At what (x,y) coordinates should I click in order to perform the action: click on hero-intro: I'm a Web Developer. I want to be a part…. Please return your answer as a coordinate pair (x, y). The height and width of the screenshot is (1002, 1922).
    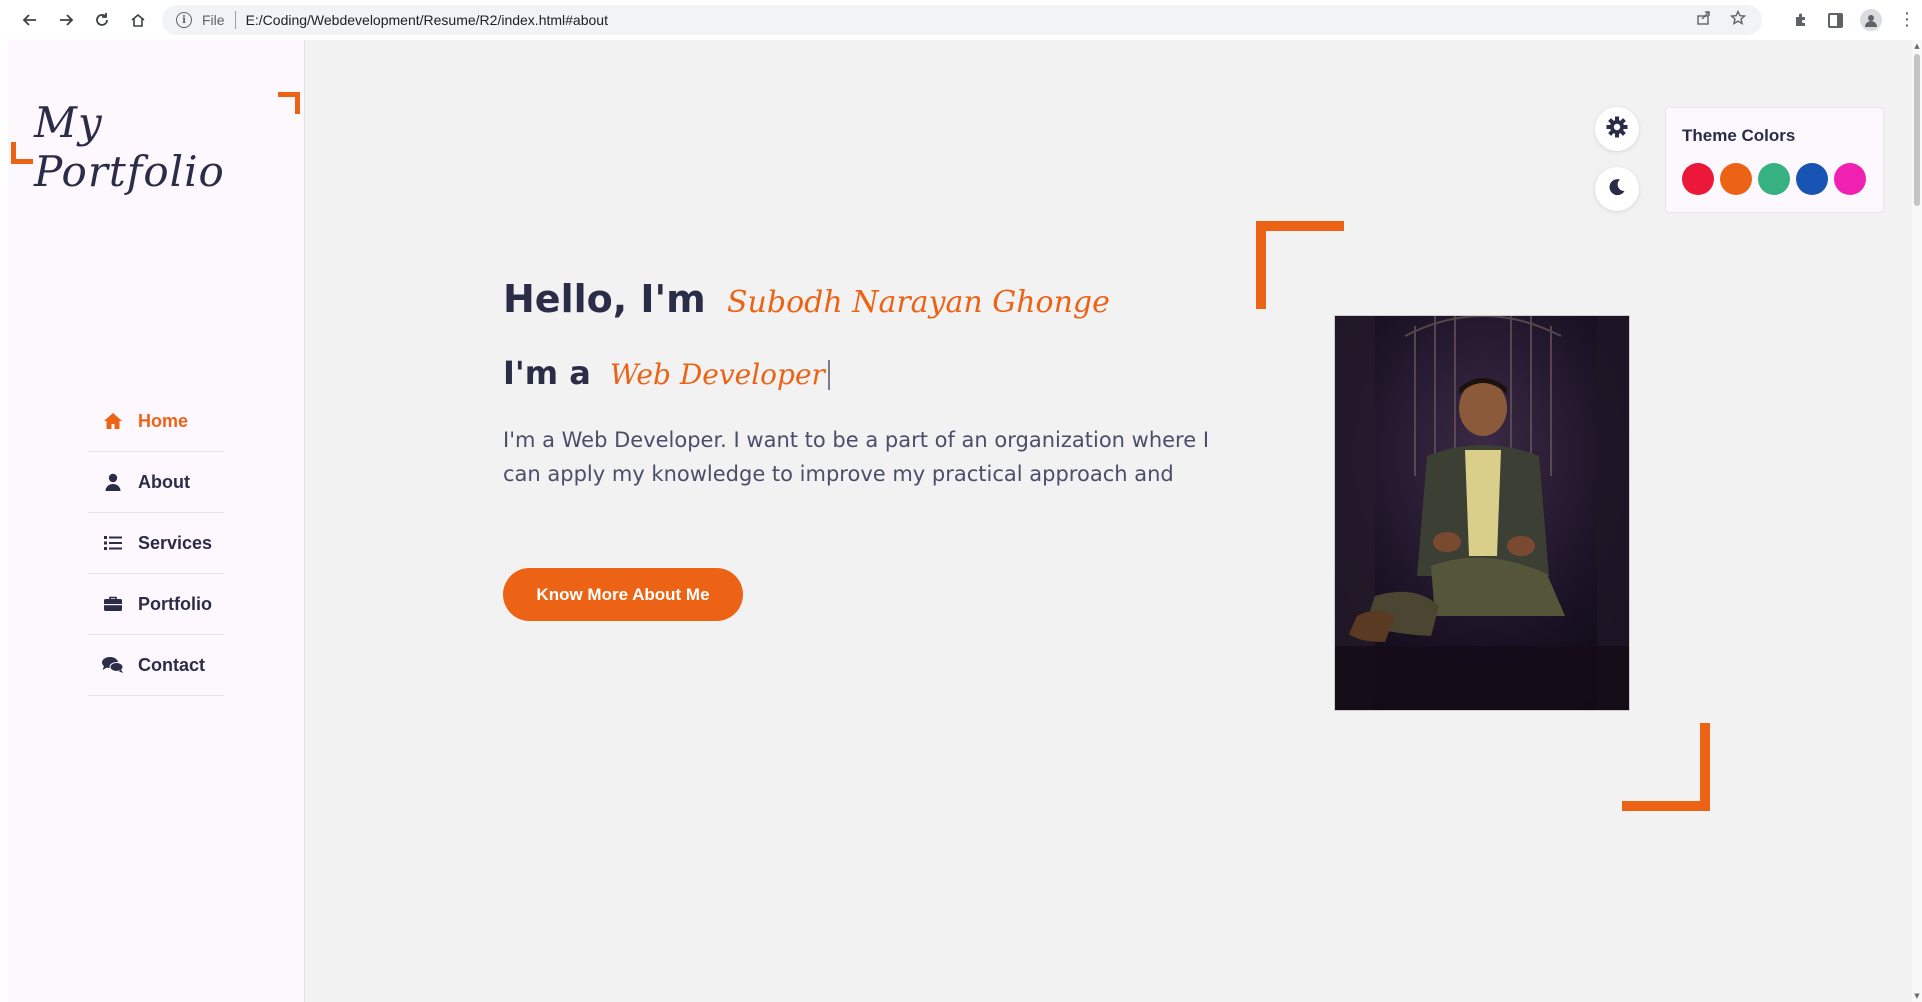
    Looking at the image, I should click on (856, 457).